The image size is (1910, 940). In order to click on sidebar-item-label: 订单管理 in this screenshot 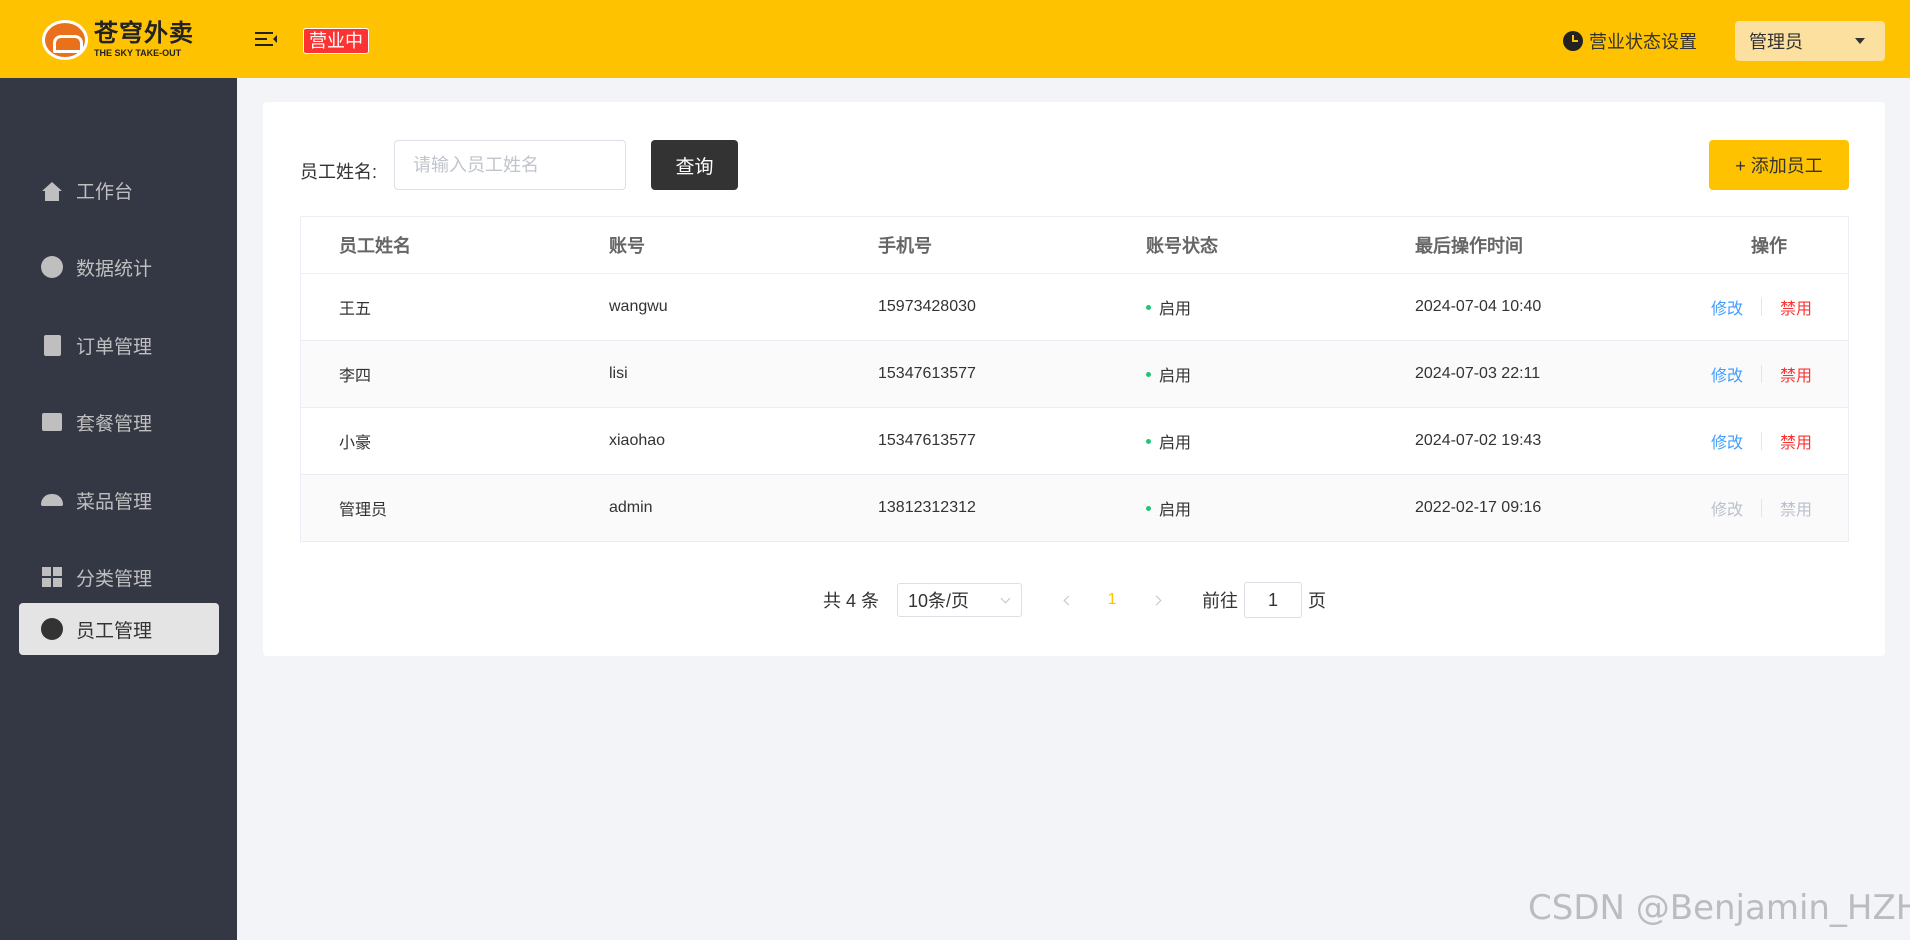, I will do `click(114, 347)`.